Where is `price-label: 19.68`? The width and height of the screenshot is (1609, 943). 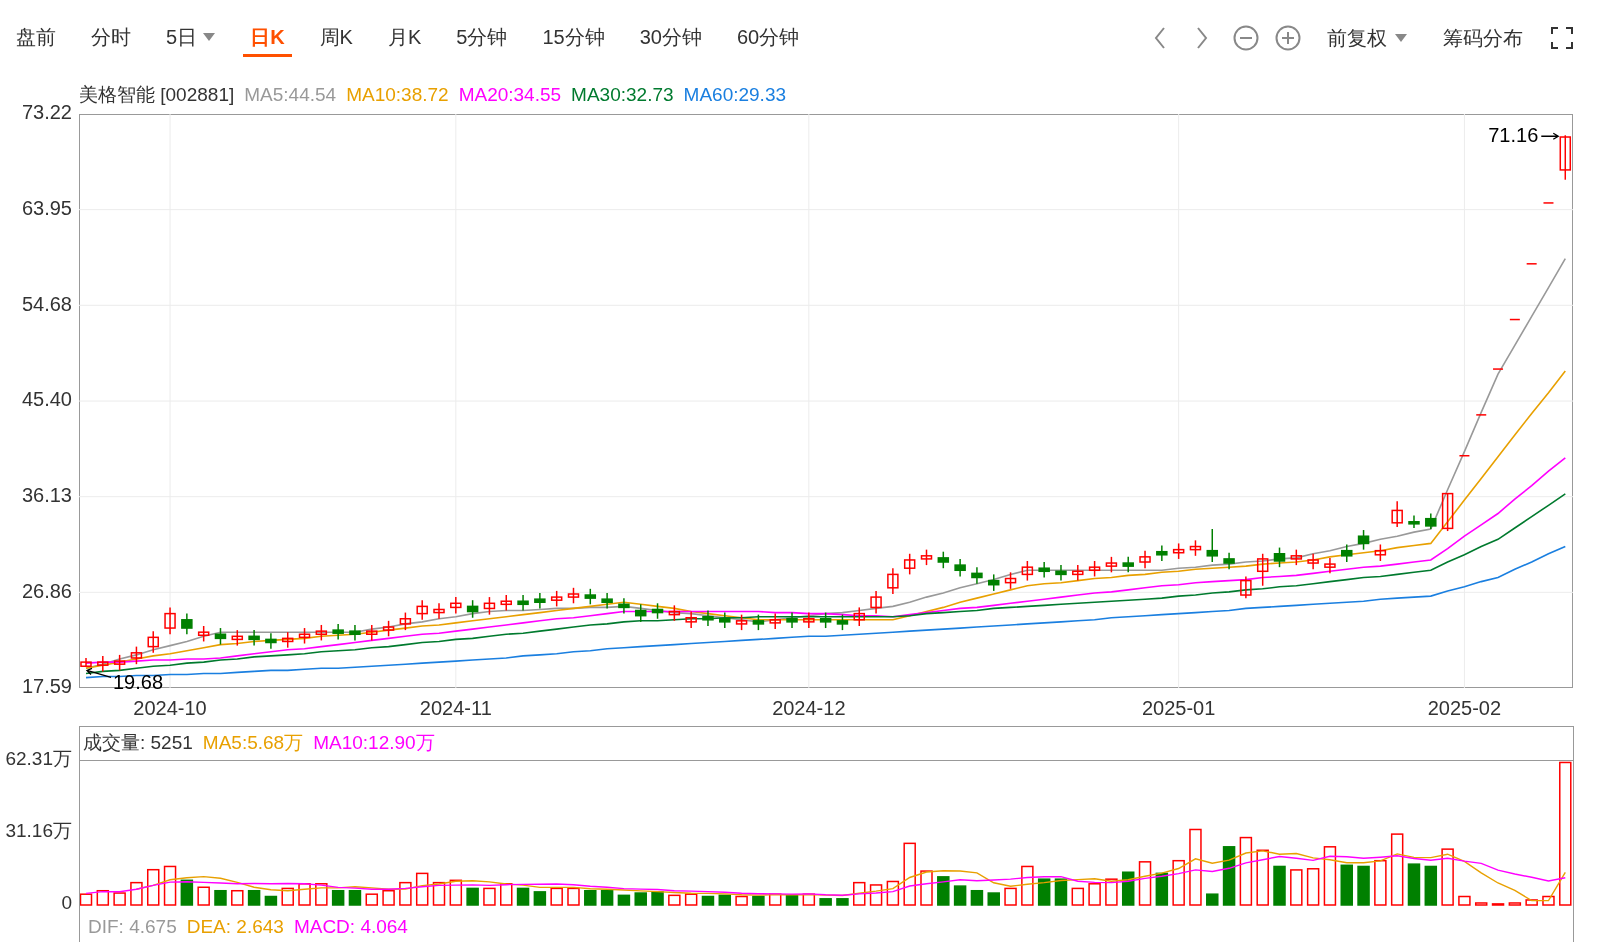
price-label: 19.68 is located at coordinates (138, 681).